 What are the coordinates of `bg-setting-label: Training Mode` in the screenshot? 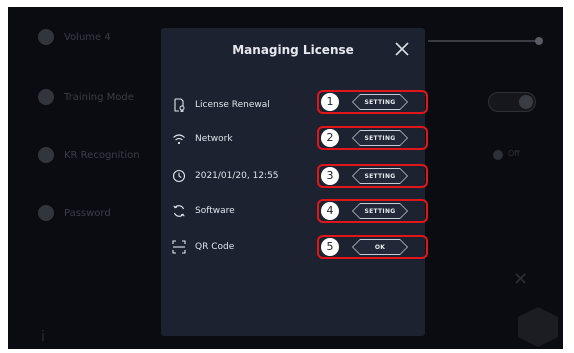 It's located at (99, 97).